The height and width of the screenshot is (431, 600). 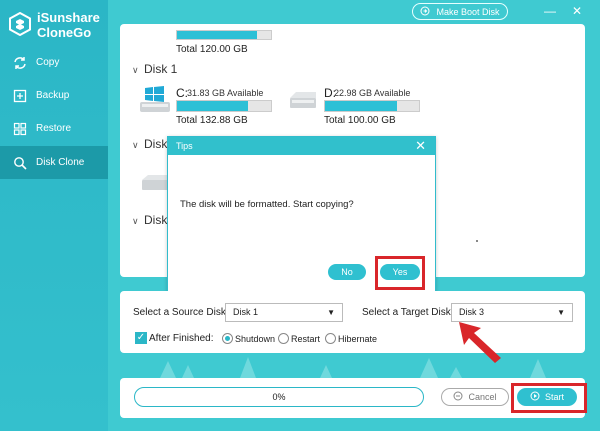 I want to click on dialog-title: Tips, so click(x=301, y=146).